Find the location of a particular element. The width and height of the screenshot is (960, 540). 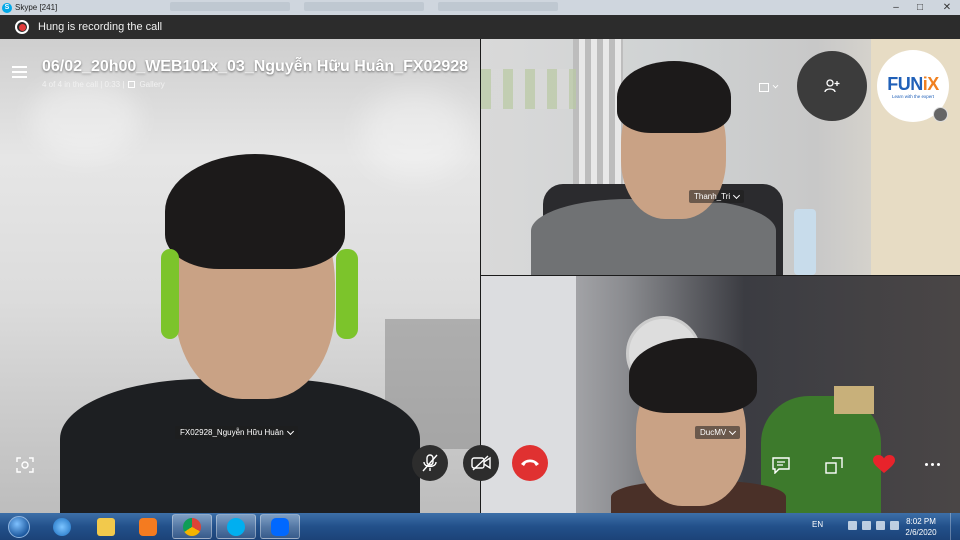

skype-icon: S is located at coordinates (7, 7).